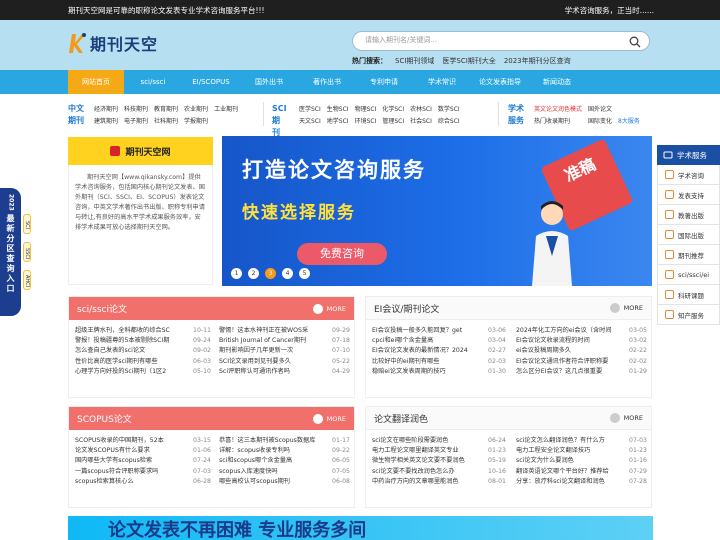  Describe the element at coordinates (500, 82) in the screenshot. I see `nav-guide: 论文发表指导` at that location.